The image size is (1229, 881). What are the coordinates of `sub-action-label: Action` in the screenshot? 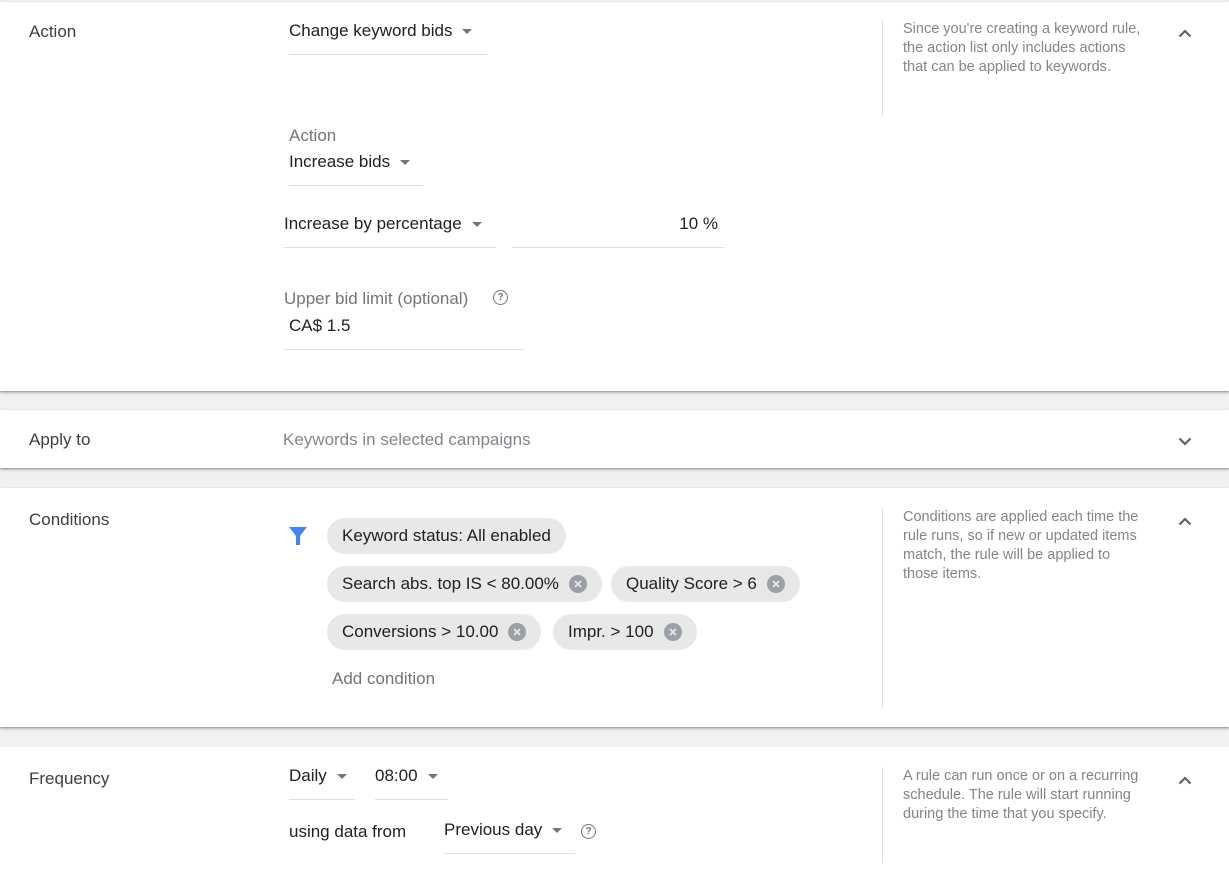 It's located at (313, 135).